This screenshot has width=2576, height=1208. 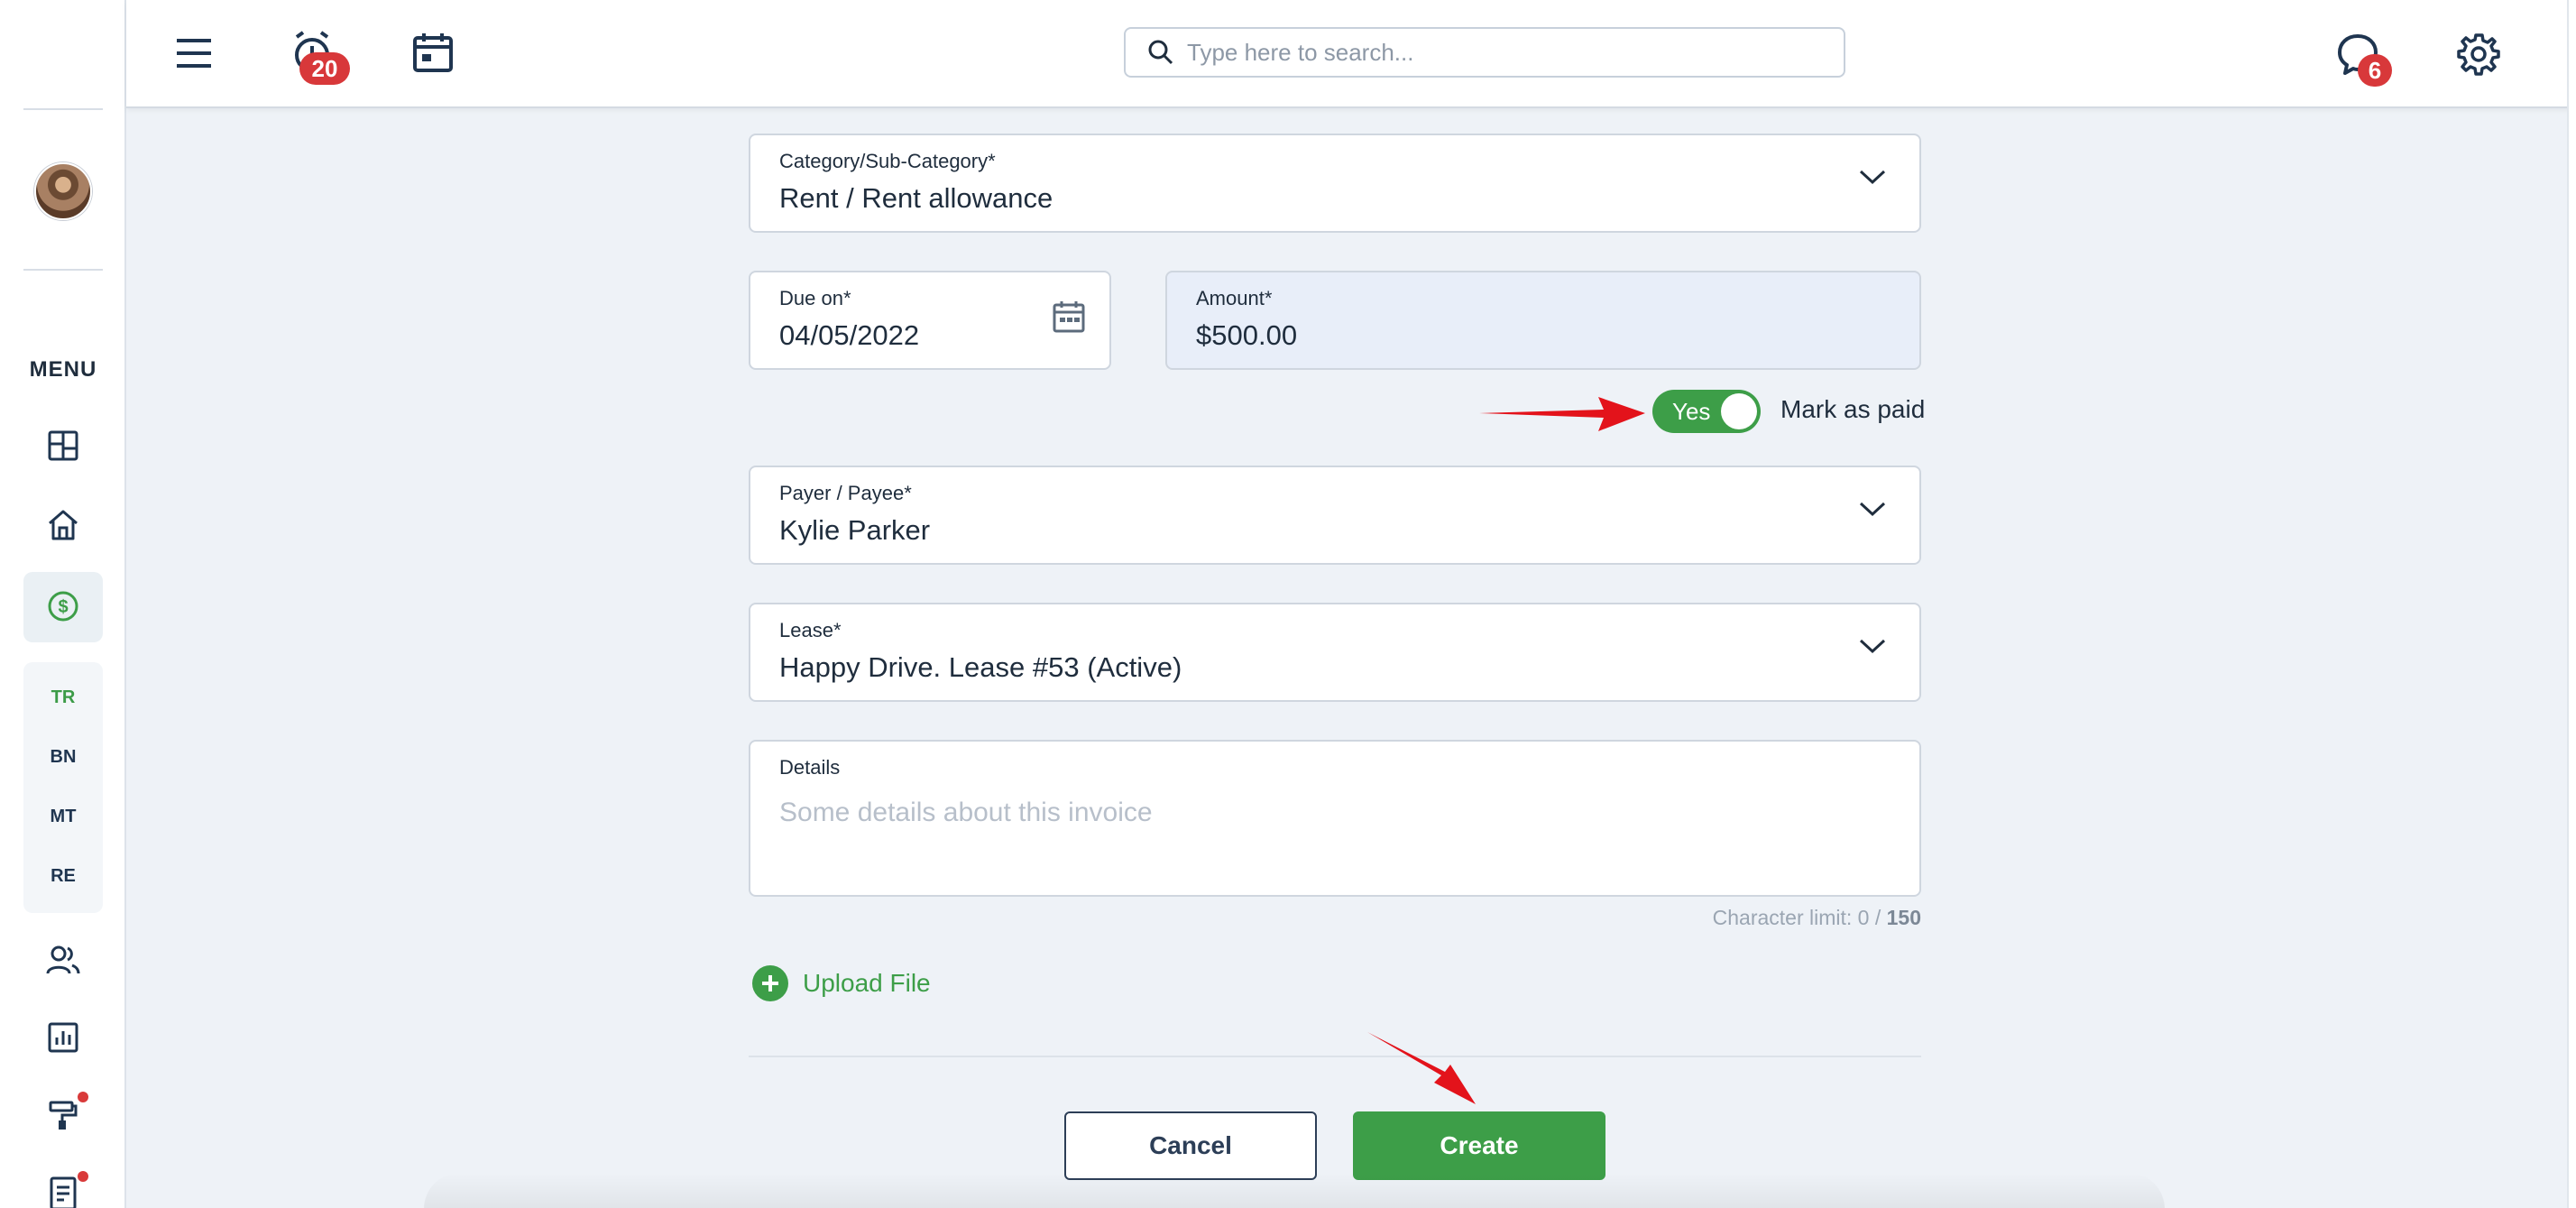 I want to click on lease-select: Lease* Happy Drive. Lease #53 (Active), so click(x=1335, y=652).